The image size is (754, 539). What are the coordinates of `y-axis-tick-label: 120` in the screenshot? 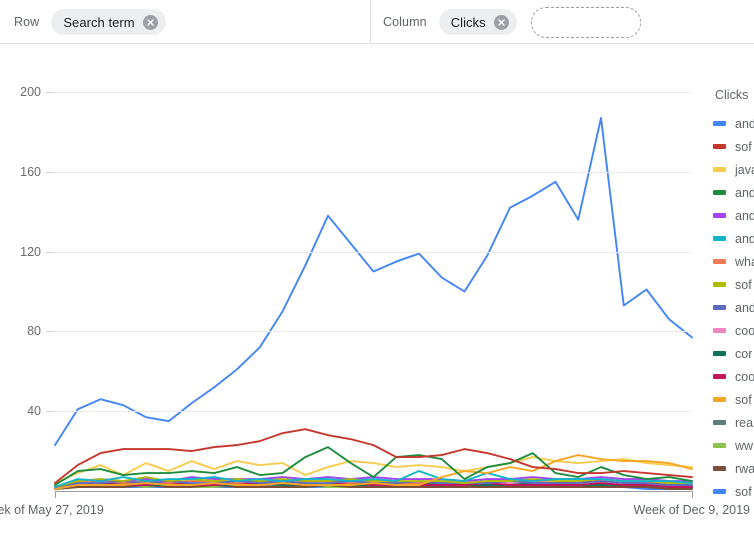 It's located at (30, 251).